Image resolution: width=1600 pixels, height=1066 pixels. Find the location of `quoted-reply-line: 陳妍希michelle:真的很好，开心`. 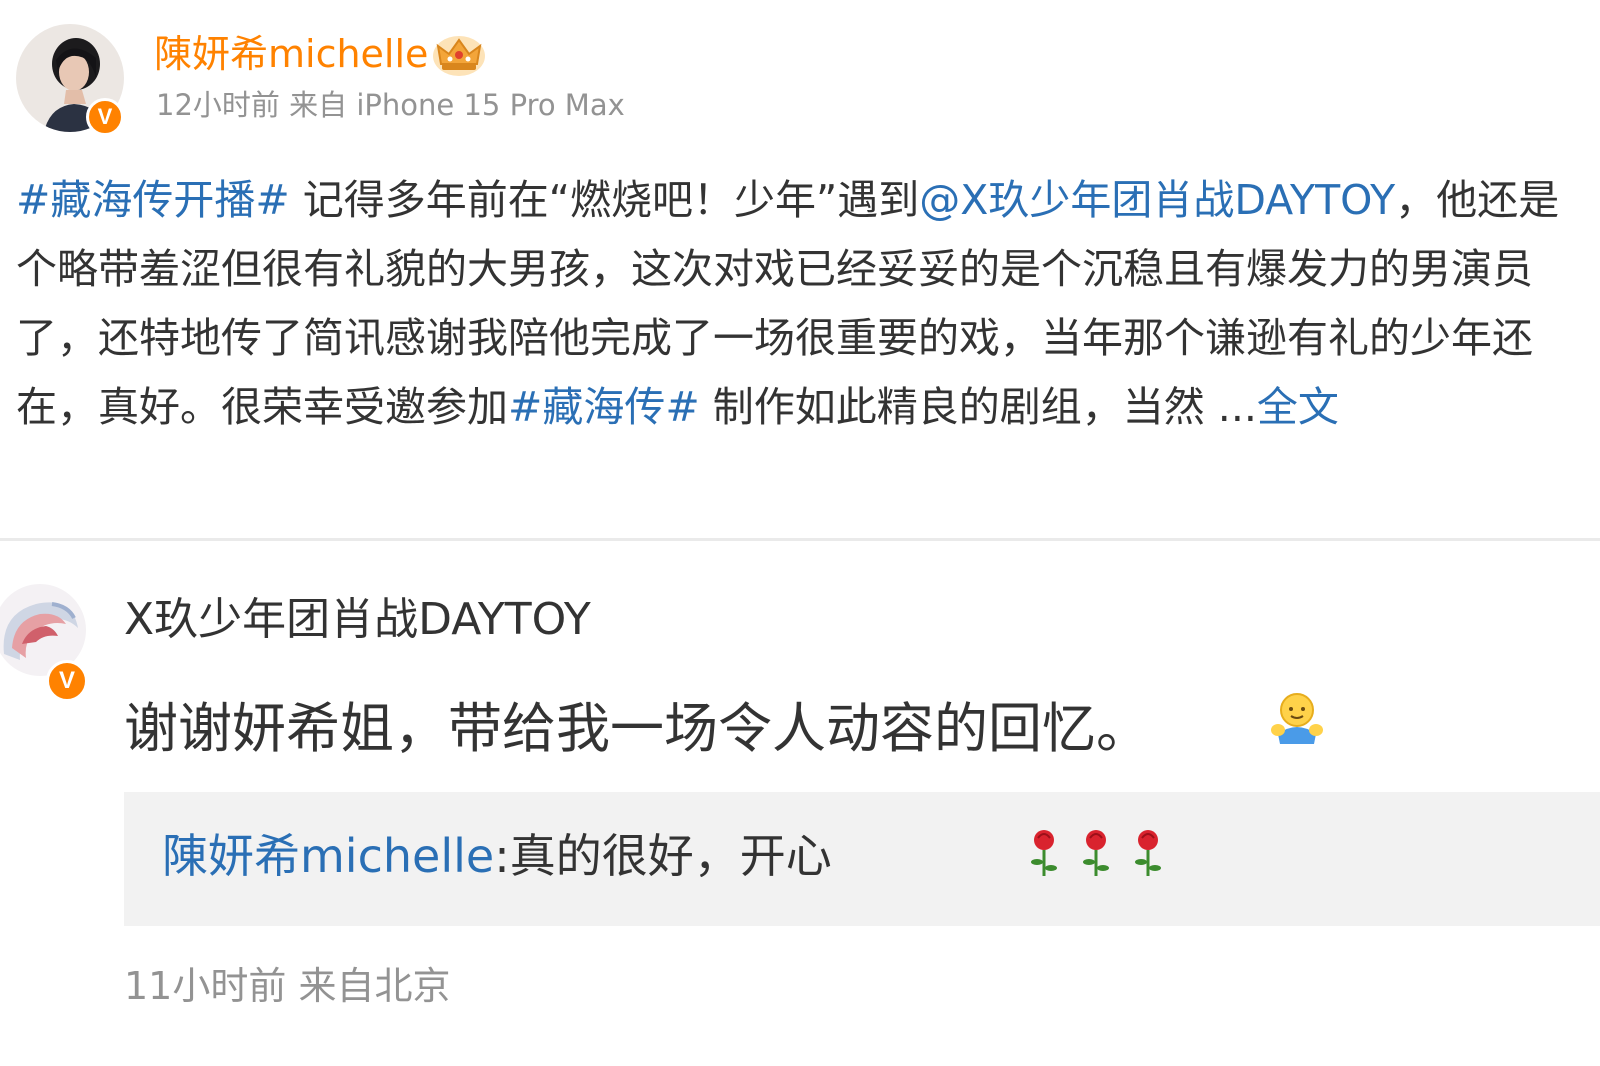

quoted-reply-line: 陳妍希michelle:真的很好，开心 is located at coordinates (497, 856).